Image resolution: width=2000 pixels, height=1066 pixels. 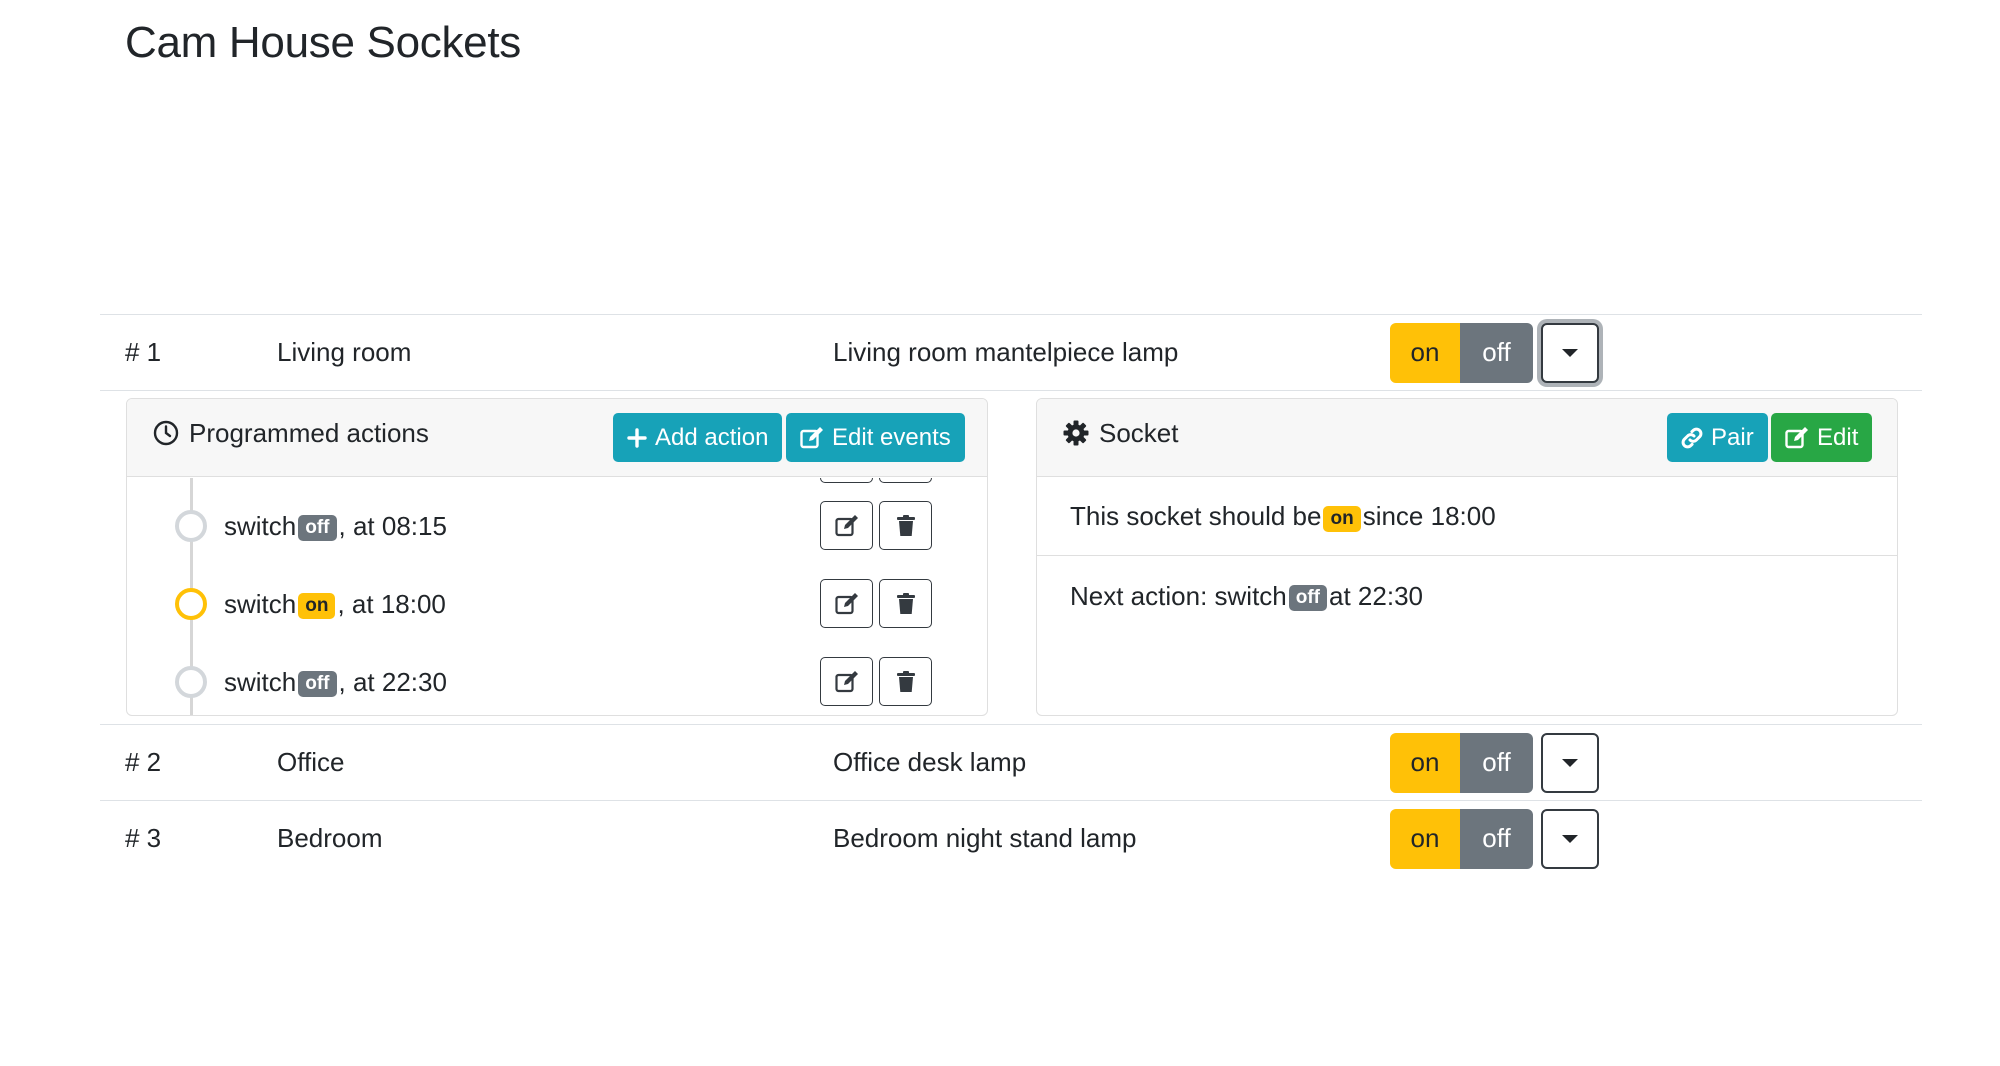 What do you see at coordinates (1732, 437) in the screenshot?
I see `pair-label: Pair` at bounding box center [1732, 437].